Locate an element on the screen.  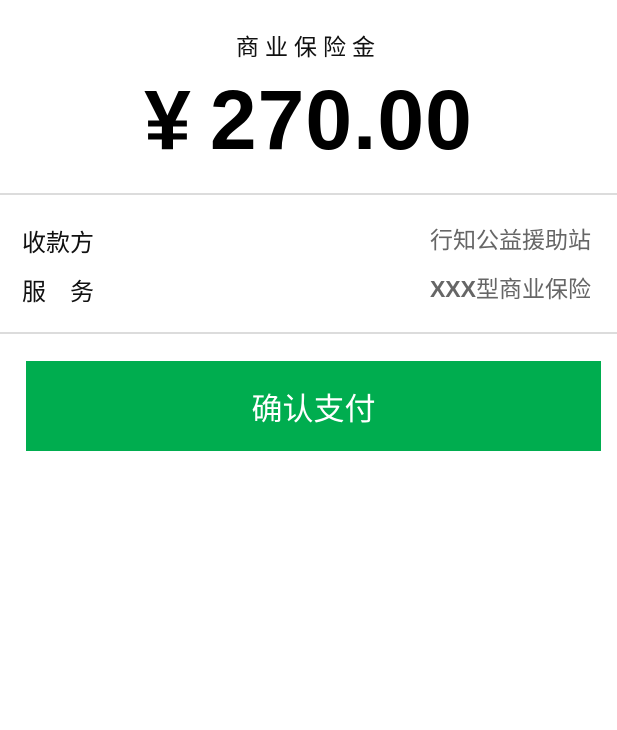
payee-label: 收款方 is located at coordinates (58, 243).